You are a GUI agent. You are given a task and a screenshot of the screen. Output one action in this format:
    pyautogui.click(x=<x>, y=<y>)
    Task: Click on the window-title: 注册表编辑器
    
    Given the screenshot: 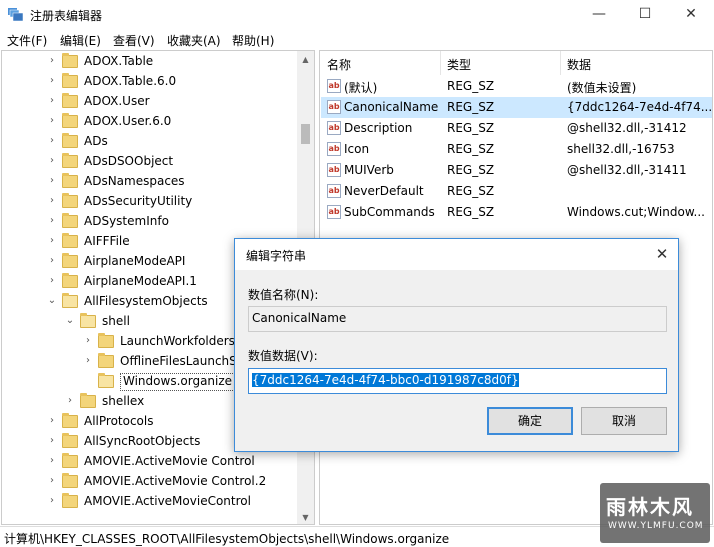 What is the action you would take?
    pyautogui.click(x=66, y=16)
    